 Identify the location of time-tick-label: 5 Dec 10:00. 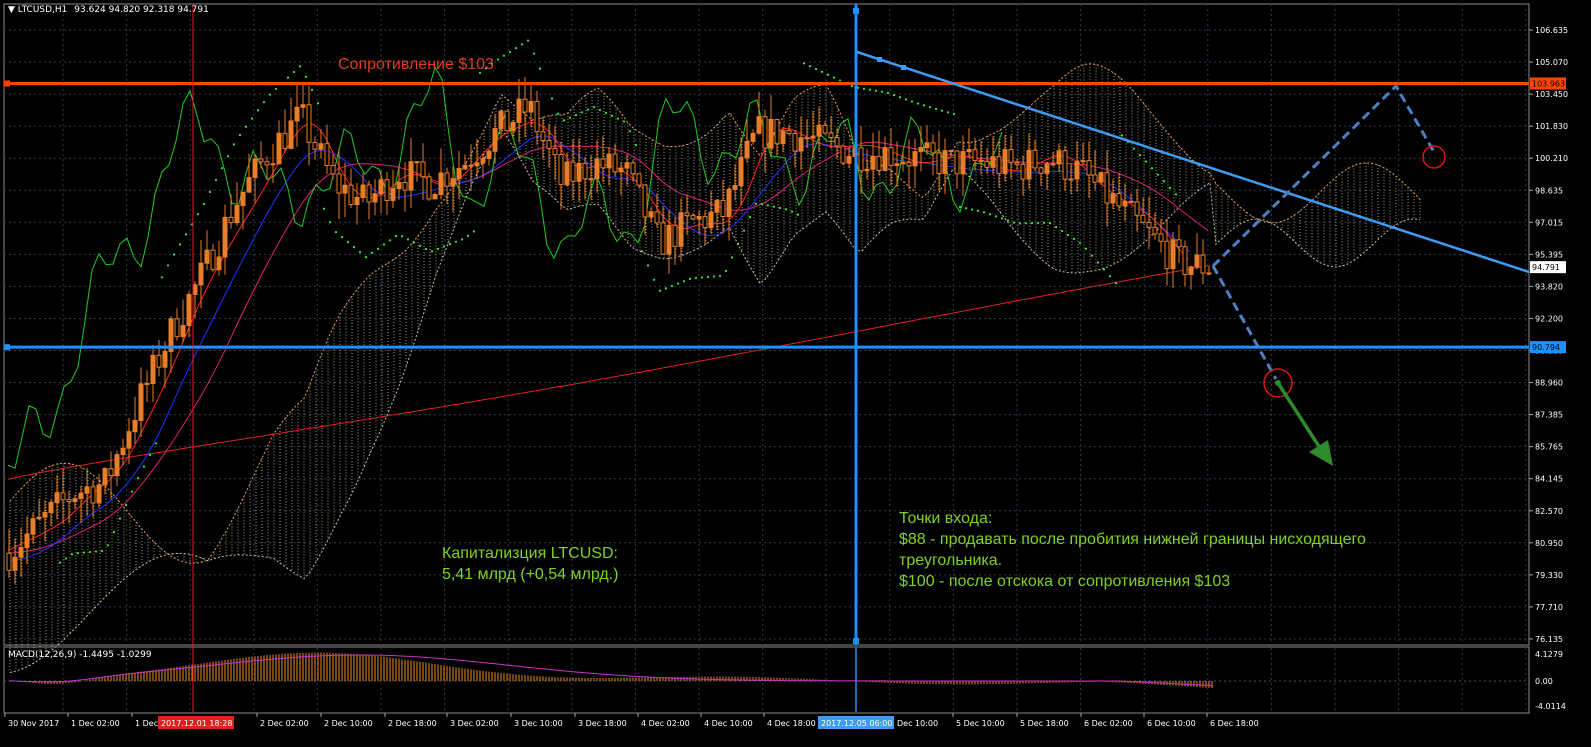
(980, 723).